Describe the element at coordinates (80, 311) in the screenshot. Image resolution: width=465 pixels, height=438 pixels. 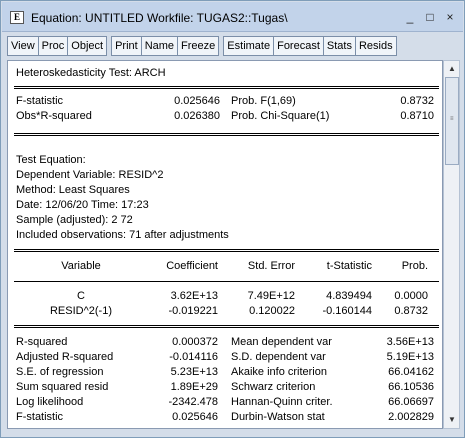
I see `coef-variable: RESID^2(-1)` at that location.